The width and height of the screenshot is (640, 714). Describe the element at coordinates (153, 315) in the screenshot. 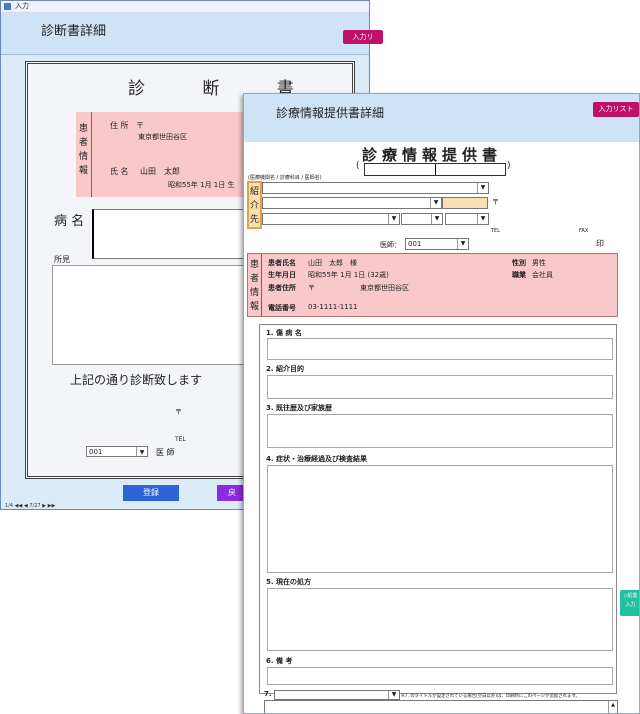

I see `back-finding-input` at that location.